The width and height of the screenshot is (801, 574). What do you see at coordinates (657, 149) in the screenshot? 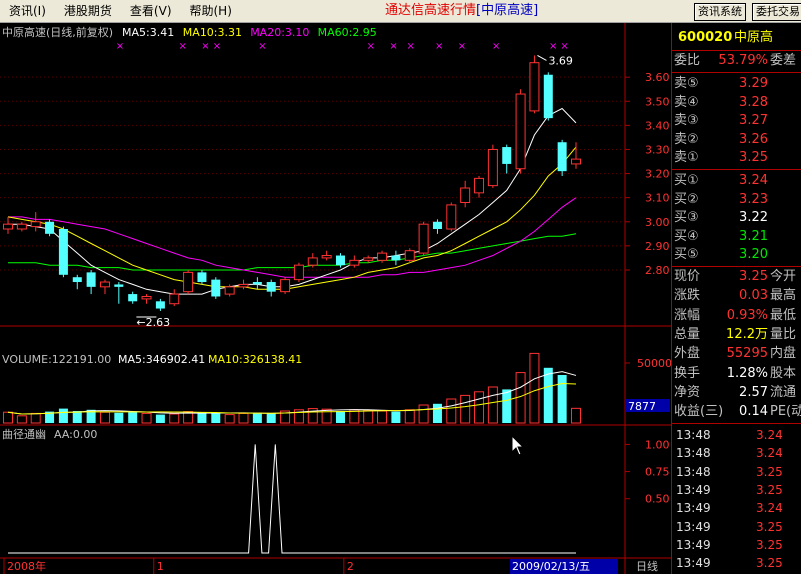
I see `price-tick-label: 3.30` at bounding box center [657, 149].